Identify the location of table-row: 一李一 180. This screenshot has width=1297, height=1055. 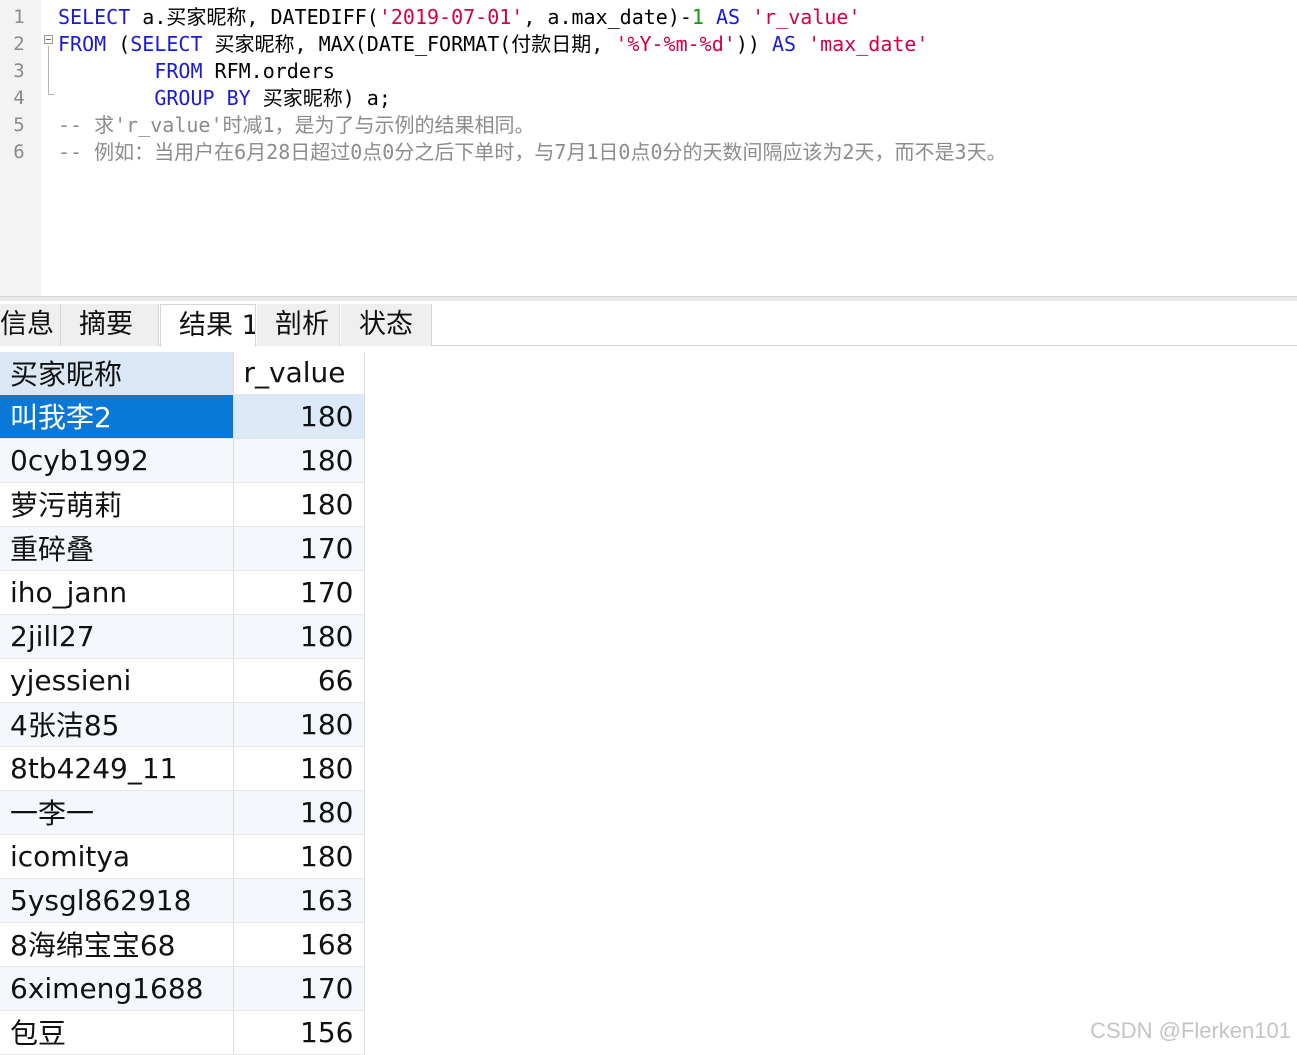
(182, 812).